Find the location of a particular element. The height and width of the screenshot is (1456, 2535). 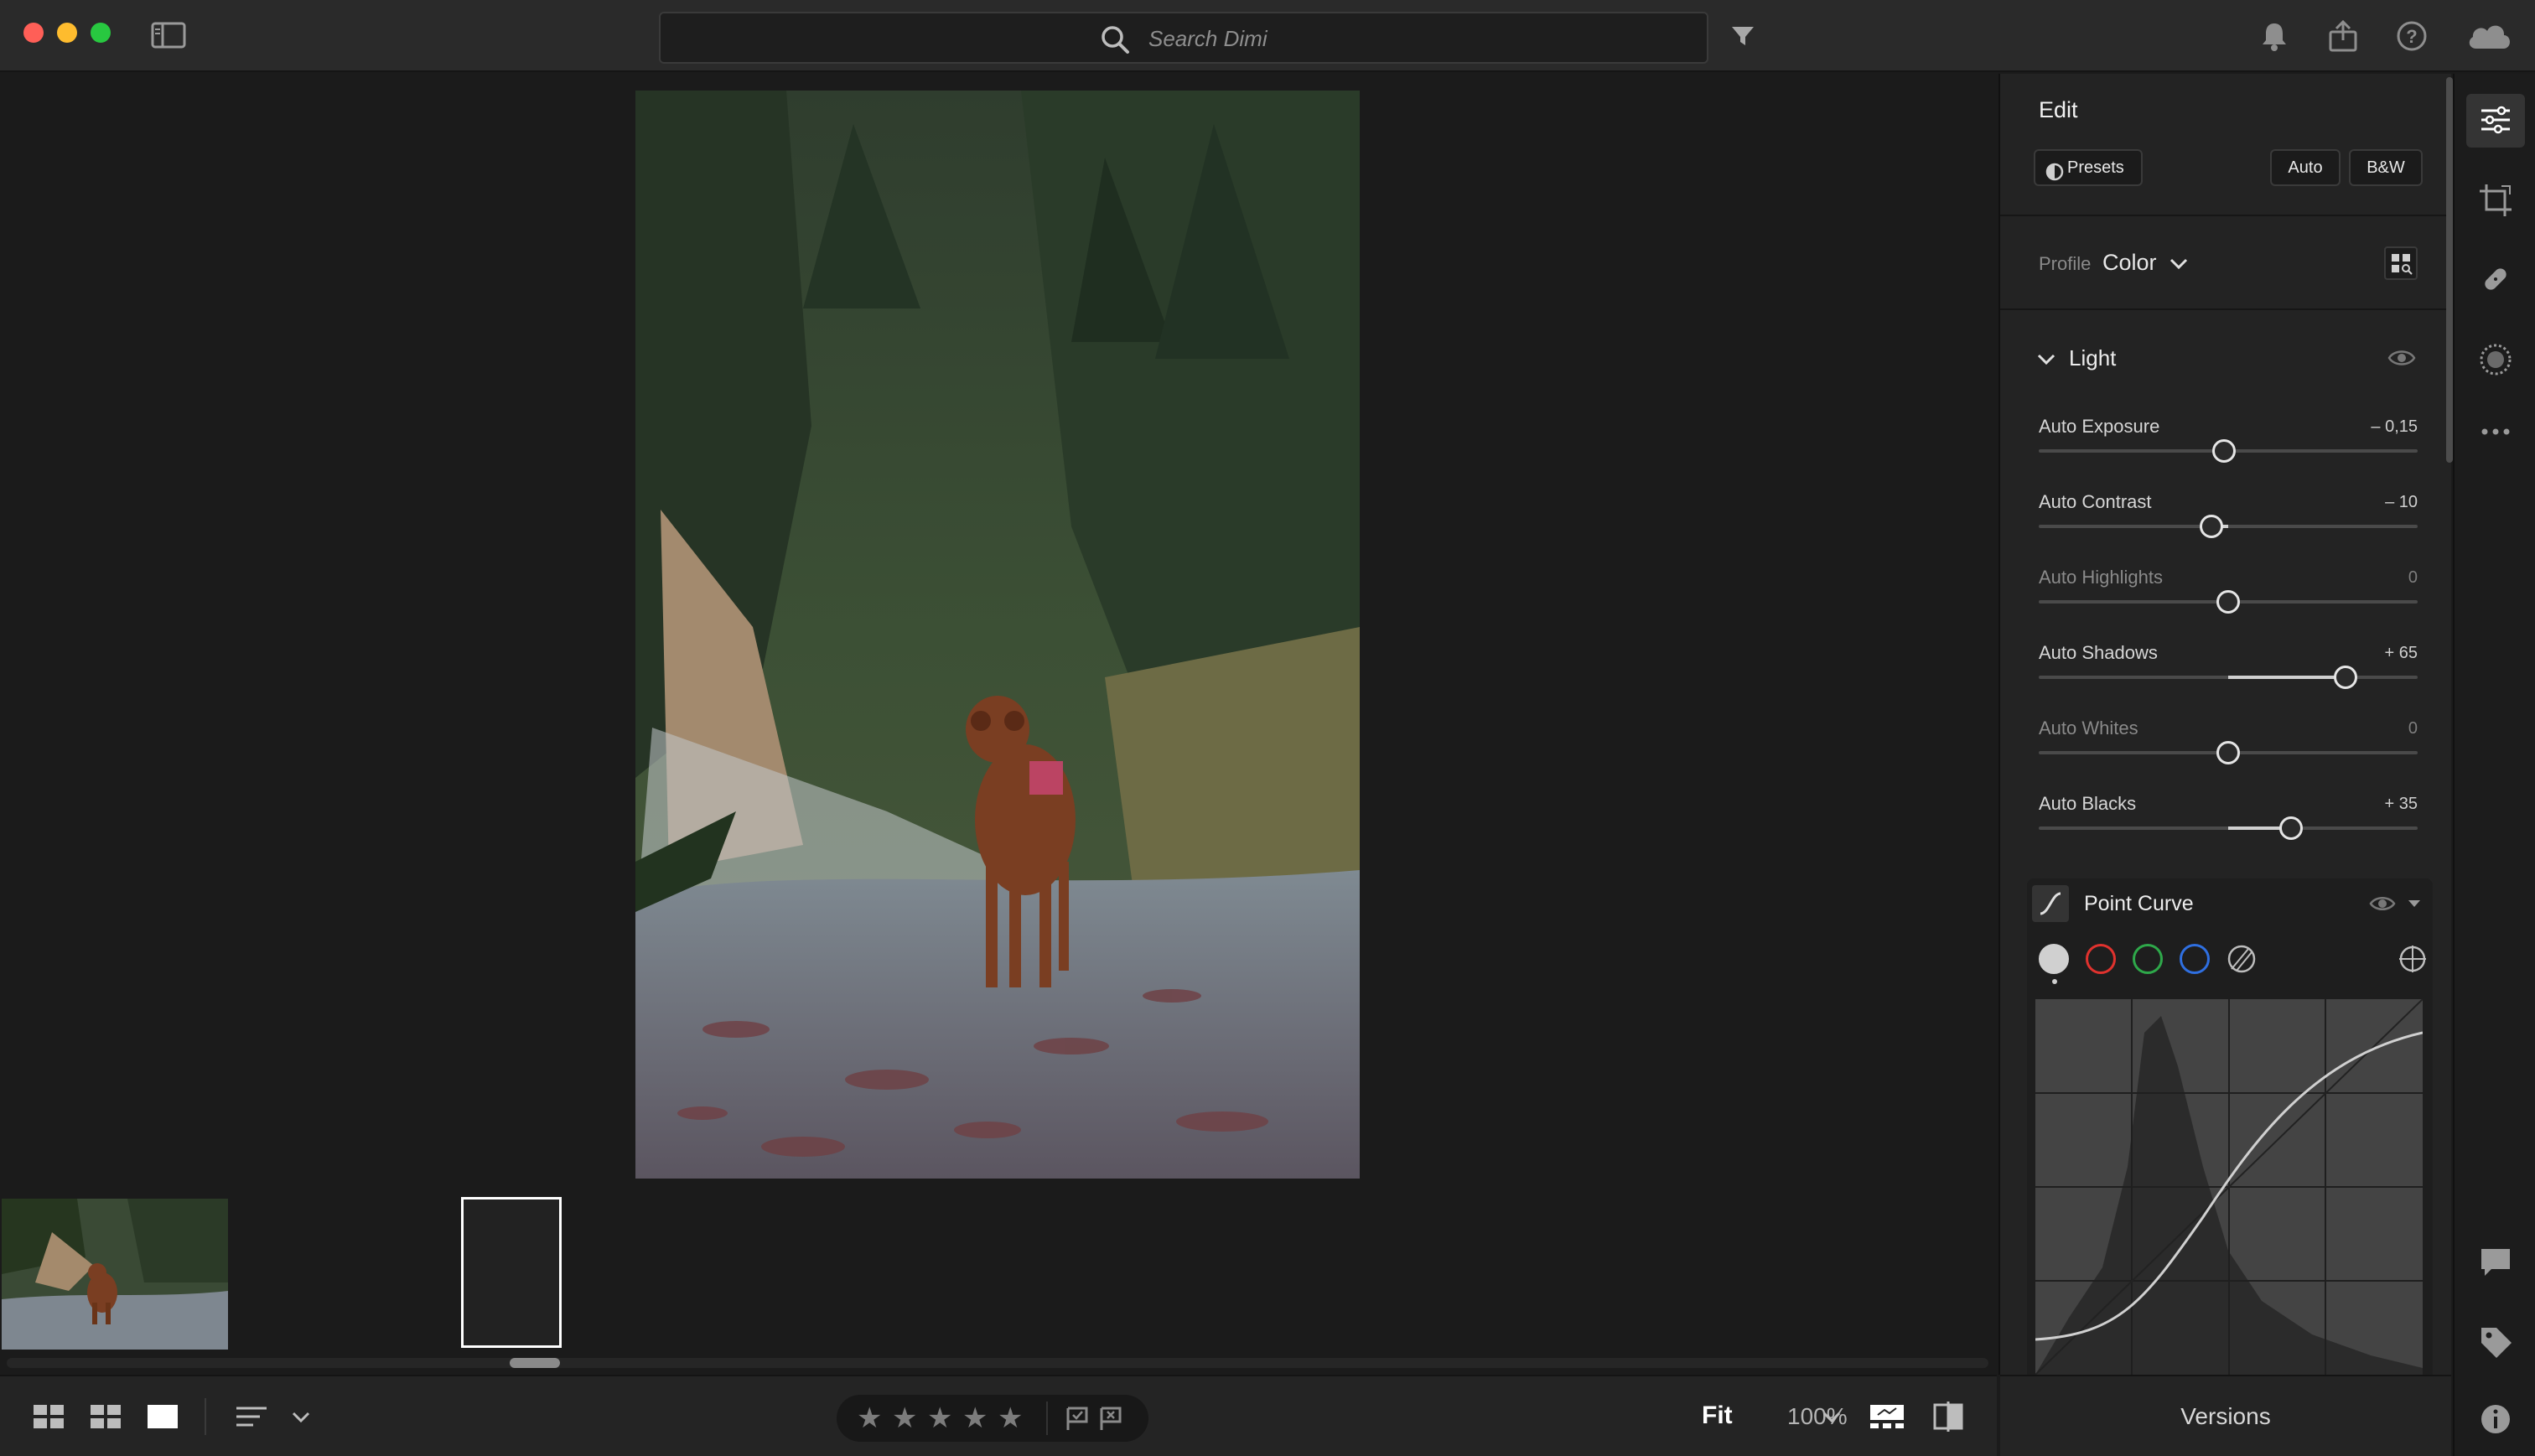

slider-label: Auto Contrast is located at coordinates (2095, 502).